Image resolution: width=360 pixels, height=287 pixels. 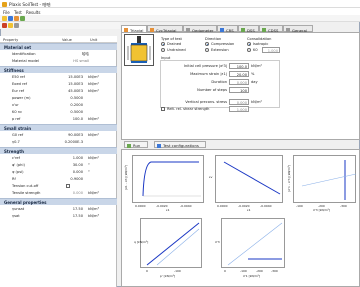 What do you see at coordinates (239, 74) in the screenshot?
I see `max-strain-input: 20.00` at bounding box center [239, 74].